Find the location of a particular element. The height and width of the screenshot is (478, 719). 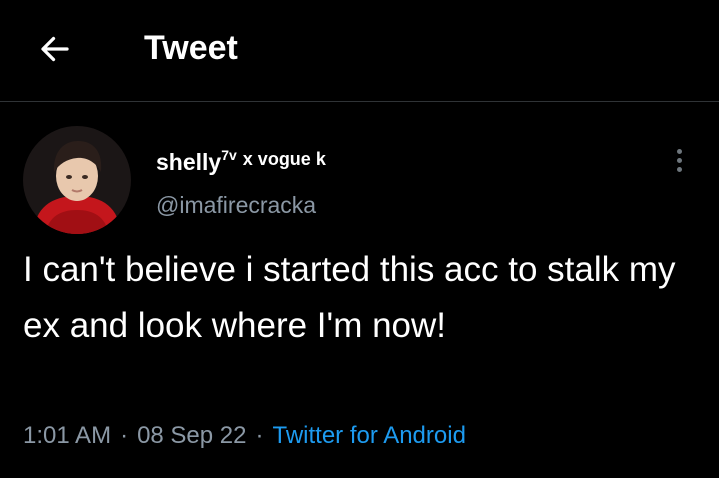

avatar-photo is located at coordinates (77, 180).